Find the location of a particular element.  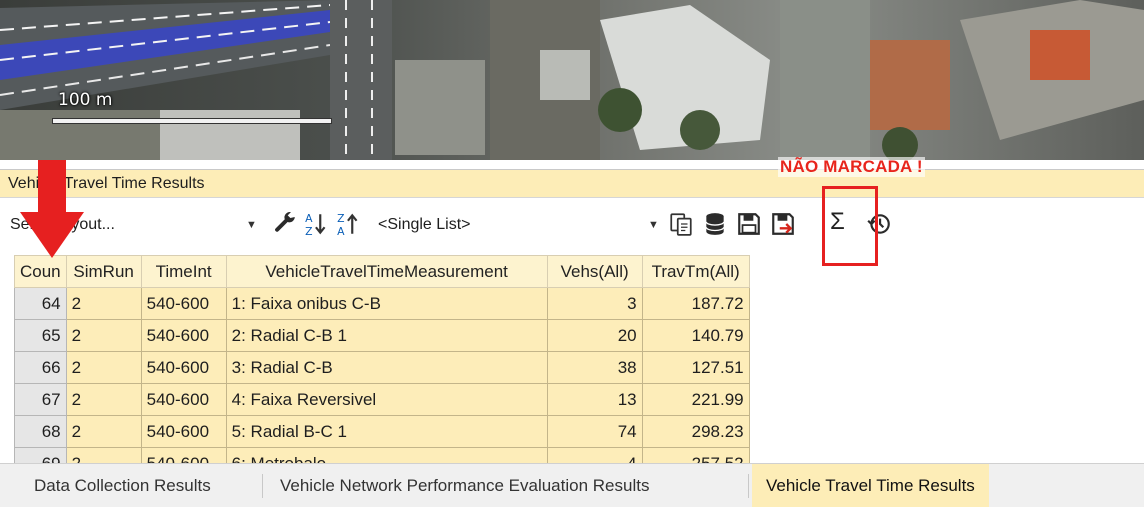

row-index: 67 is located at coordinates (40, 399).